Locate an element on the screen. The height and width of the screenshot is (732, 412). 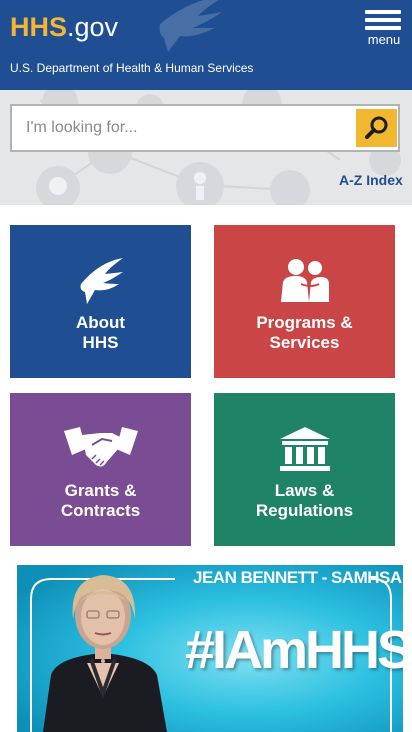
tile-label: About HHS is located at coordinates (100, 333).